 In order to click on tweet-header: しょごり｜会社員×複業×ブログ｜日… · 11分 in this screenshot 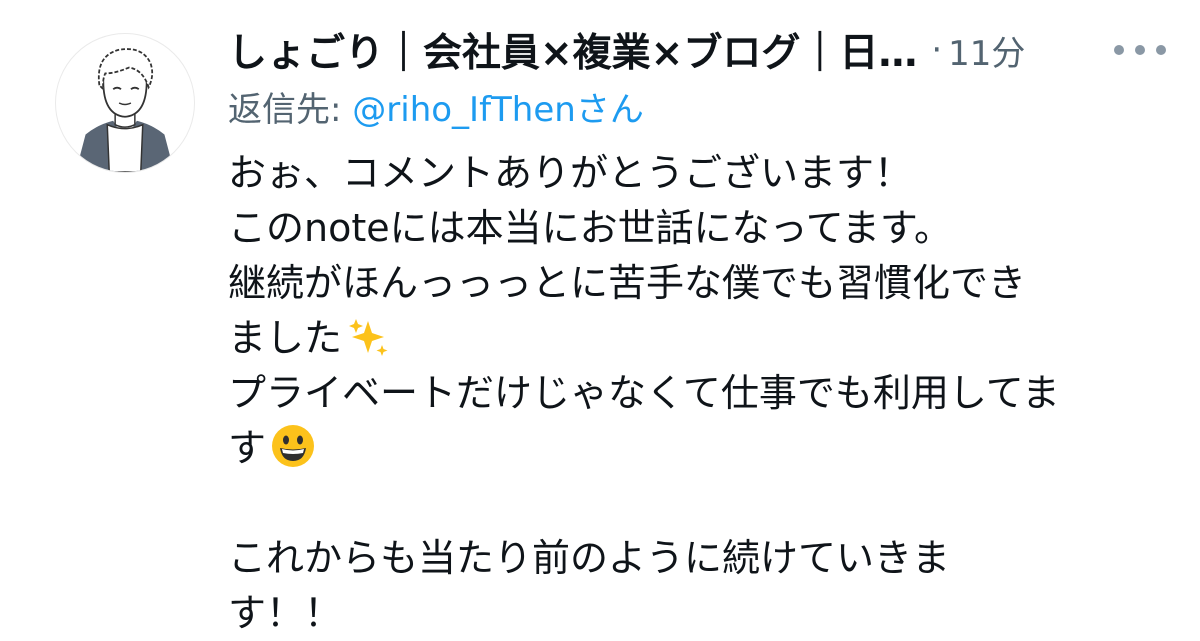, I will do `click(704, 50)`.